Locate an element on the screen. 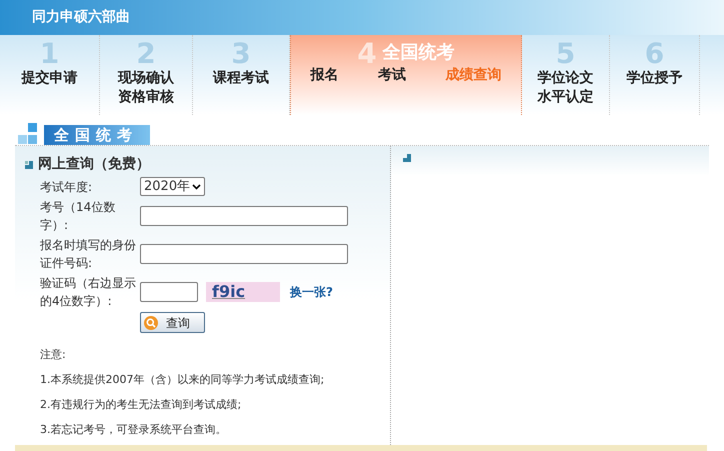  search-icon is located at coordinates (151, 323).